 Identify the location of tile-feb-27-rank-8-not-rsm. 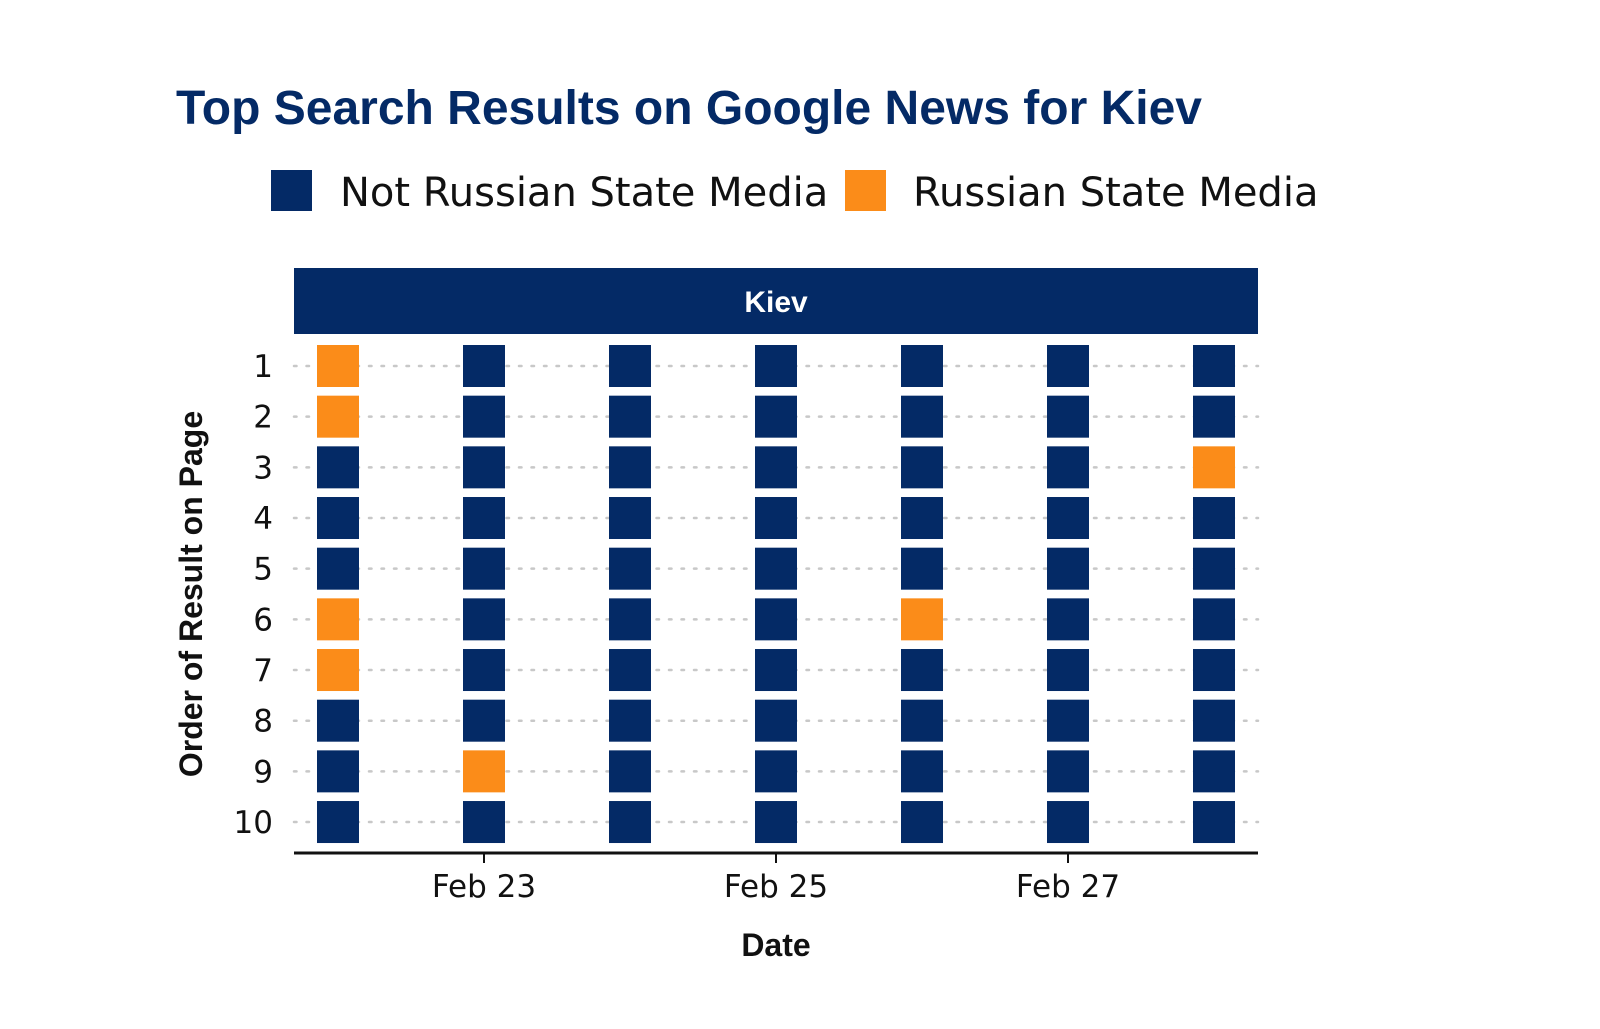
(1068, 720).